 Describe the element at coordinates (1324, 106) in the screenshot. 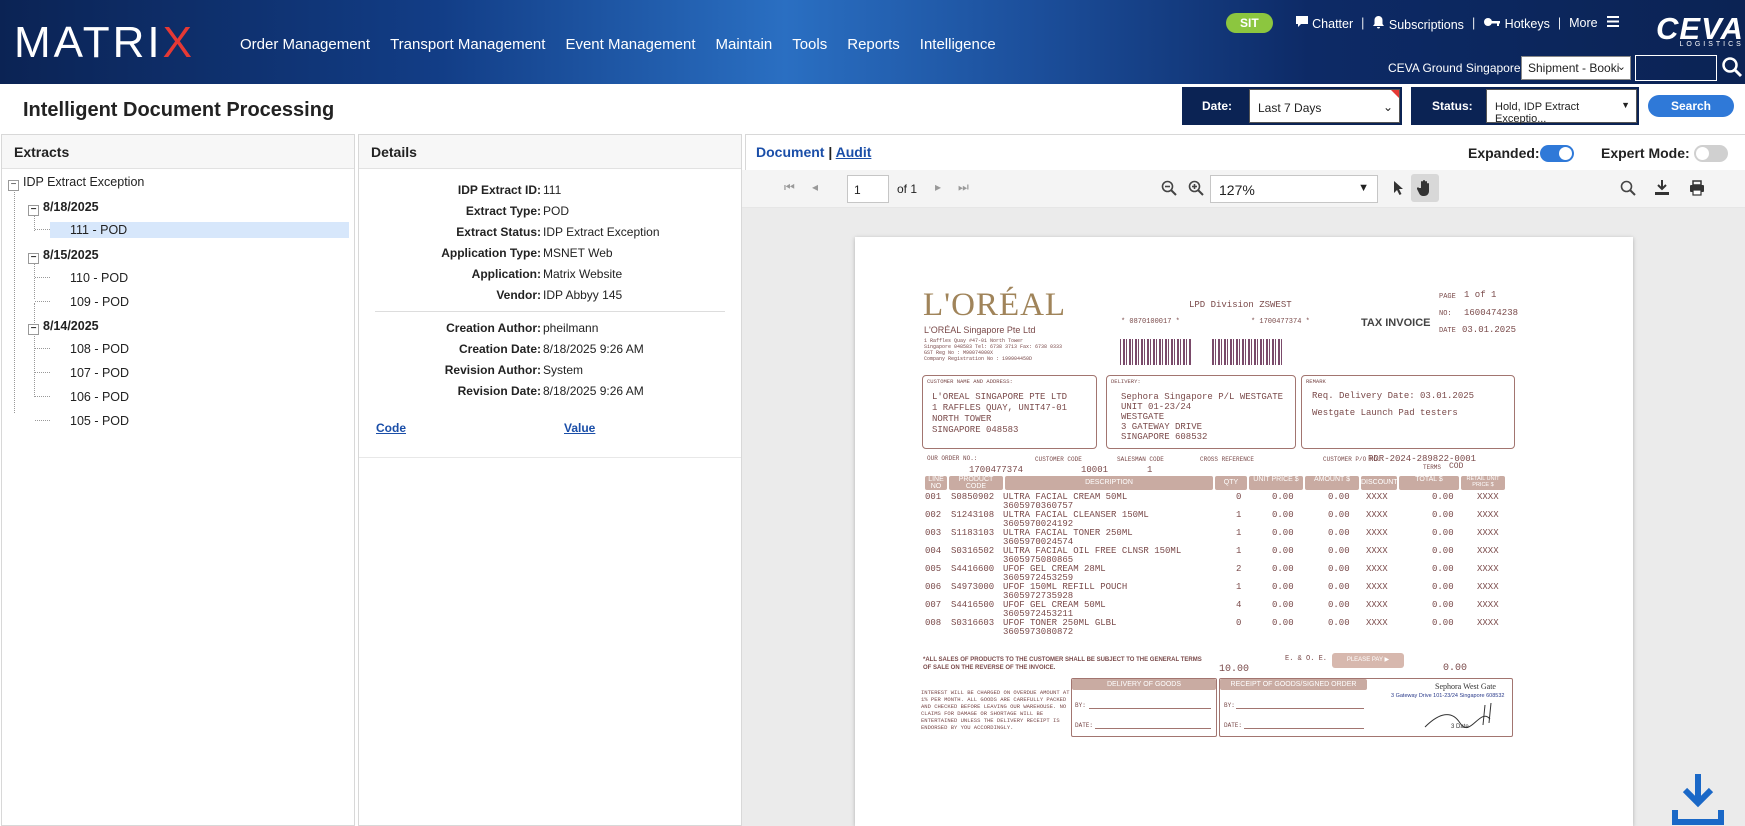

I see `date-select: Last 7 Days ⌄` at that location.